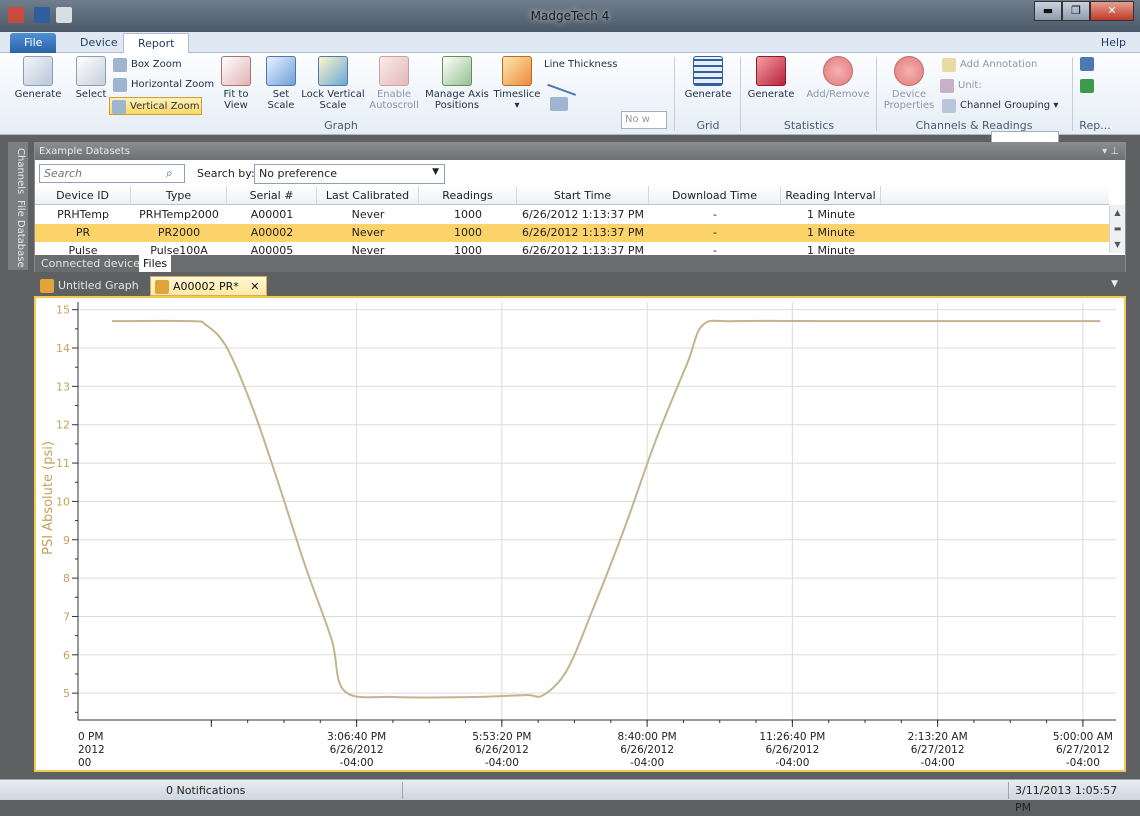  I want to click on search-input, so click(112, 173).